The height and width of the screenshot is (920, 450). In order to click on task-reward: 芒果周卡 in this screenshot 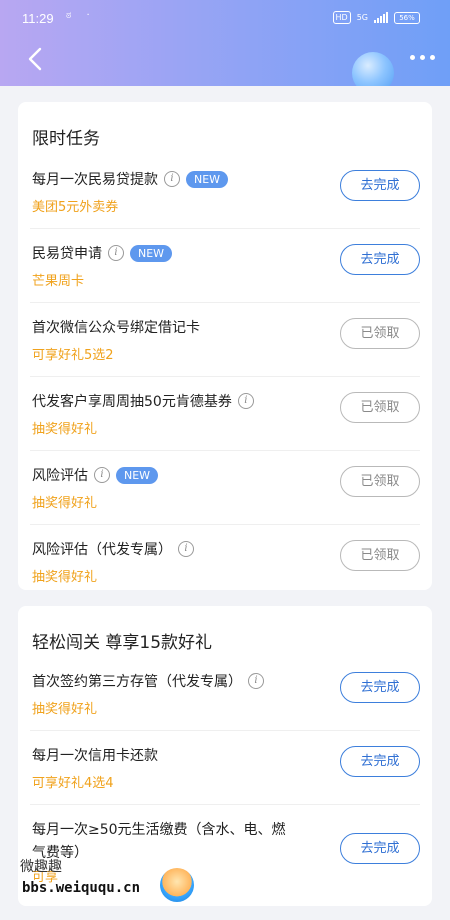, I will do `click(58, 281)`.